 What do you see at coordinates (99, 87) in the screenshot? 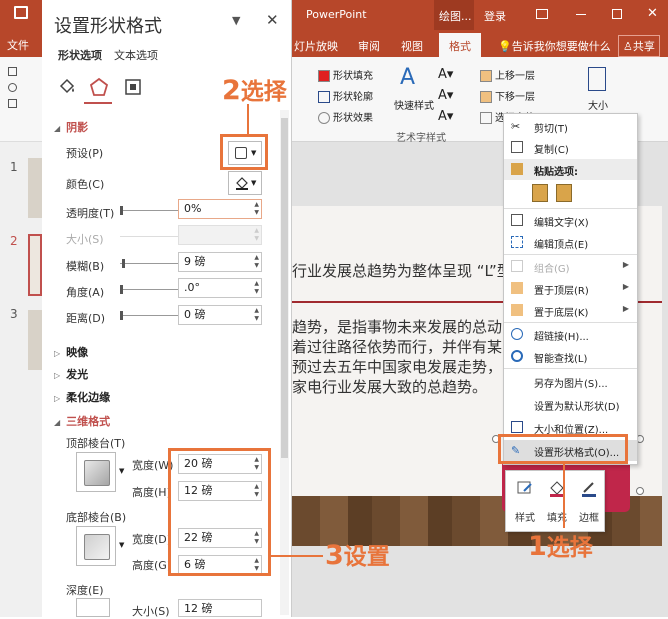
I see `effects-pentagon-icon` at bounding box center [99, 87].